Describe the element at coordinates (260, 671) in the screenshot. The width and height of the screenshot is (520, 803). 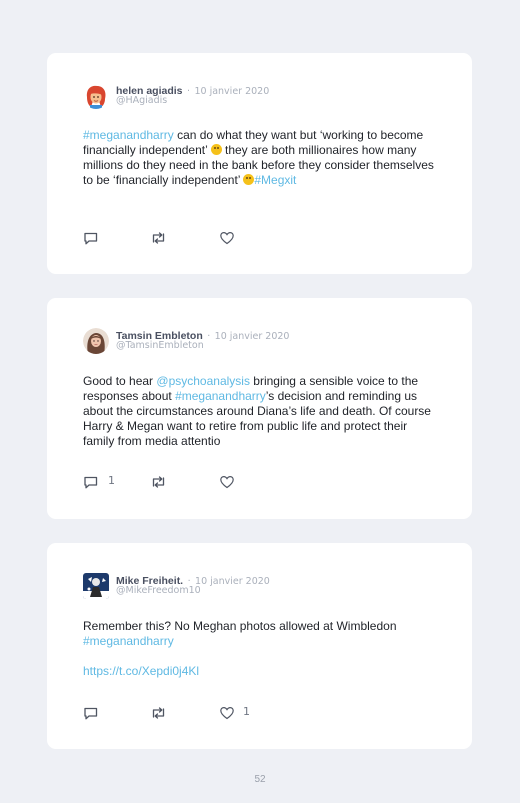
I see `tweet-paragraph: https://t.co/Xepdi0j4Kl` at that location.